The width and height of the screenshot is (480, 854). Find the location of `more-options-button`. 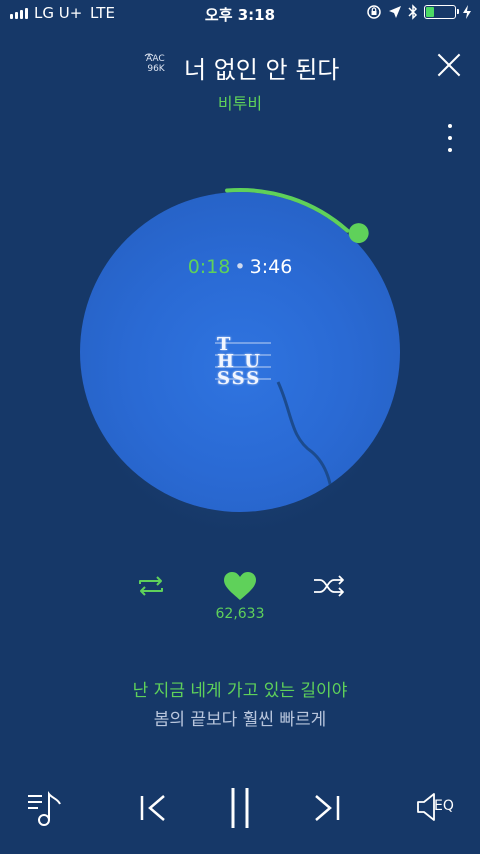

more-options-button is located at coordinates (450, 138).